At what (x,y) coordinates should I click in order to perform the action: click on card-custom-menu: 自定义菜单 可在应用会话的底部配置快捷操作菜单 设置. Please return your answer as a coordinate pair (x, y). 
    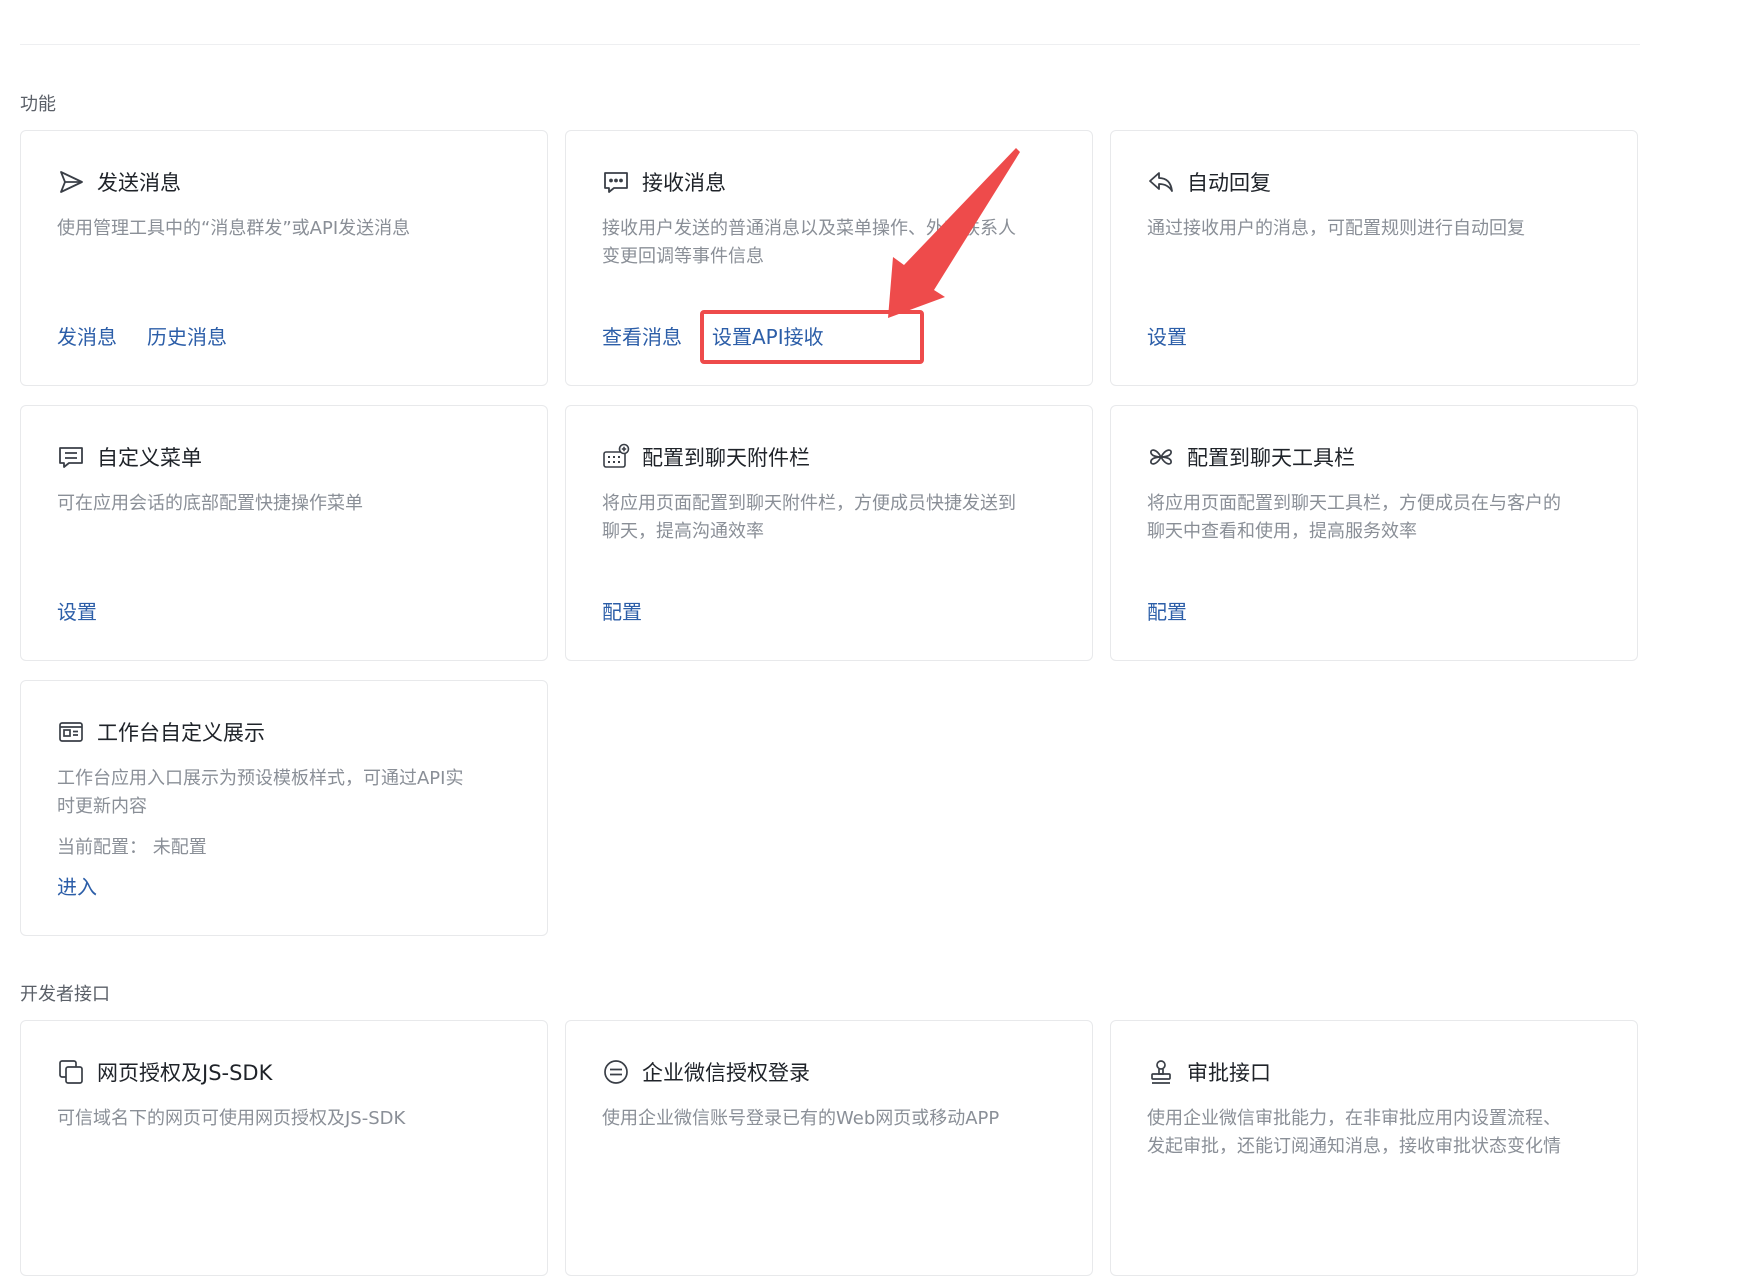
    Looking at the image, I should click on (284, 533).